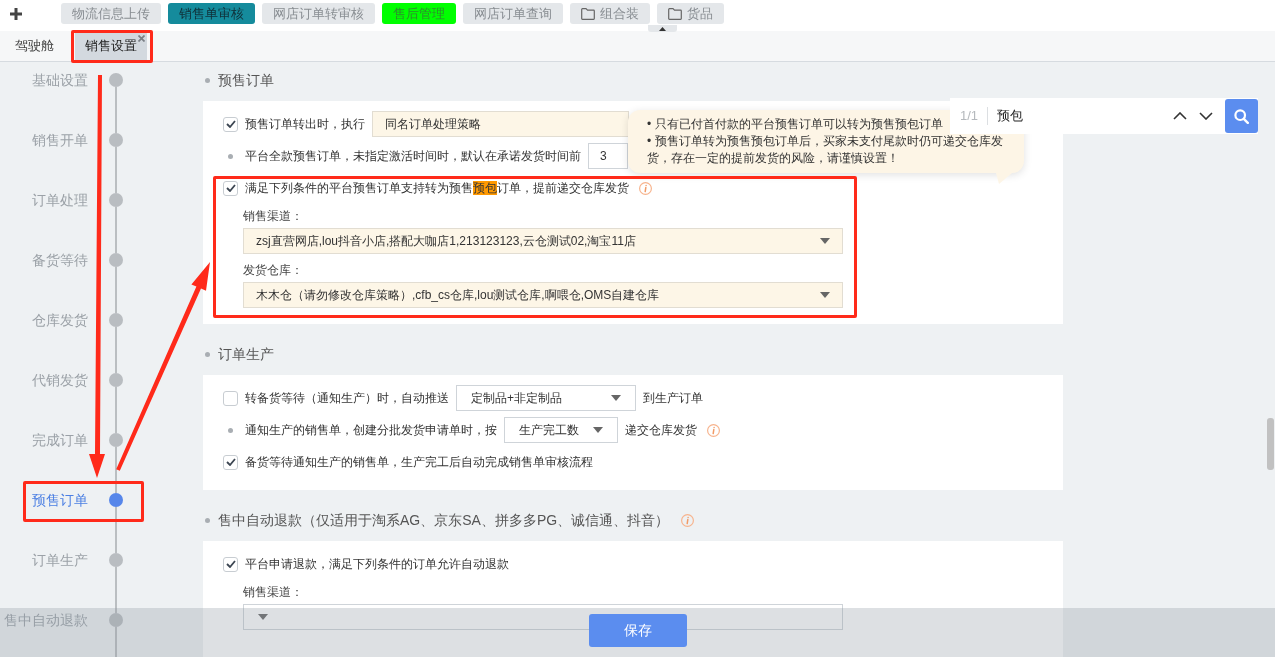  I want to click on nav-tab: 销售单审核, so click(211, 13).